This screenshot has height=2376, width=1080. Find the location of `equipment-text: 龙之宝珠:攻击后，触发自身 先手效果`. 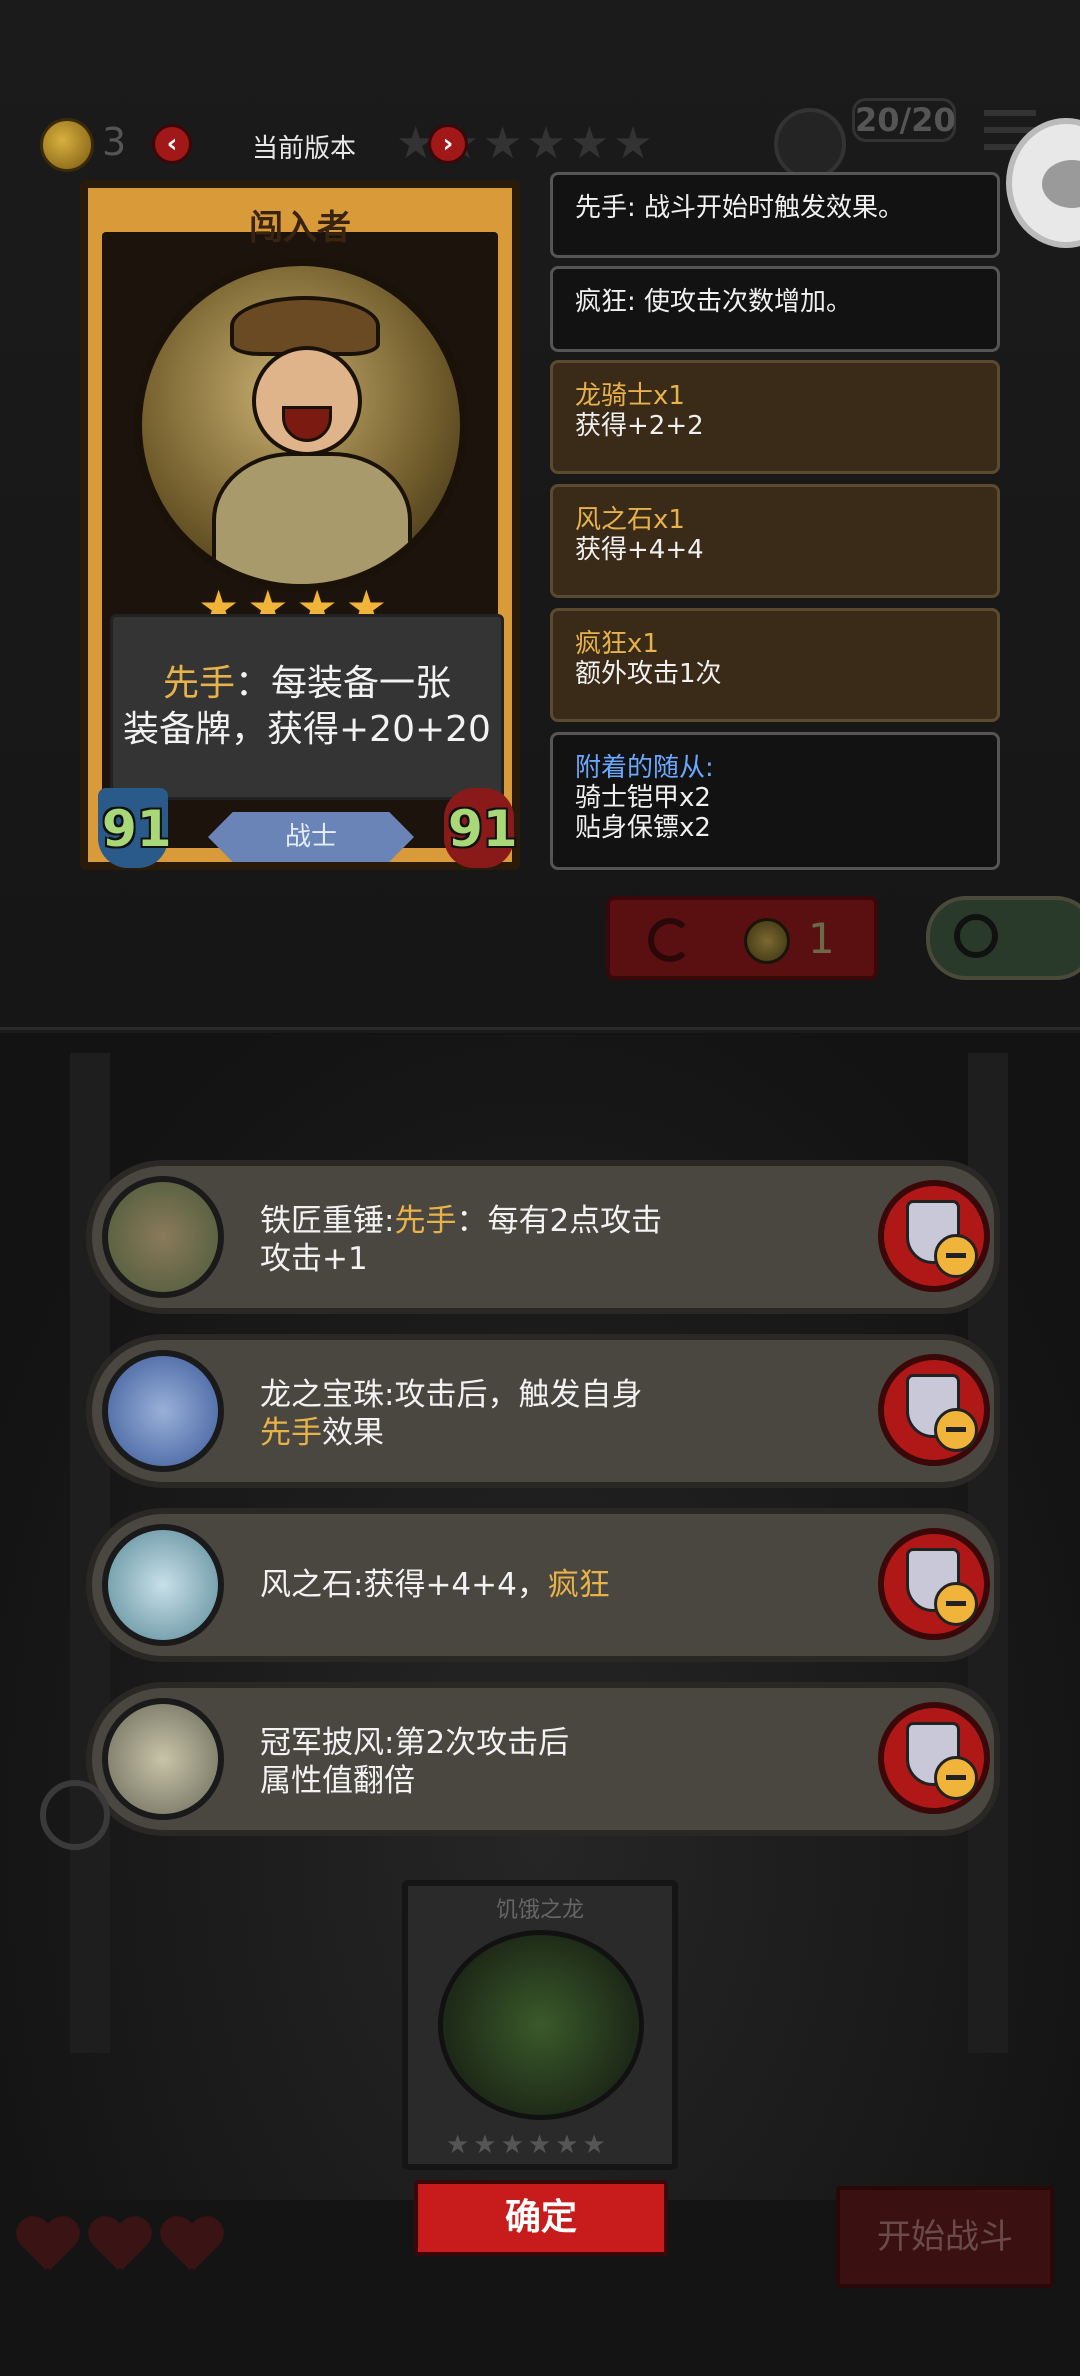

equipment-text: 龙之宝珠:攻击后，触发自身 先手效果 is located at coordinates (560, 1414).